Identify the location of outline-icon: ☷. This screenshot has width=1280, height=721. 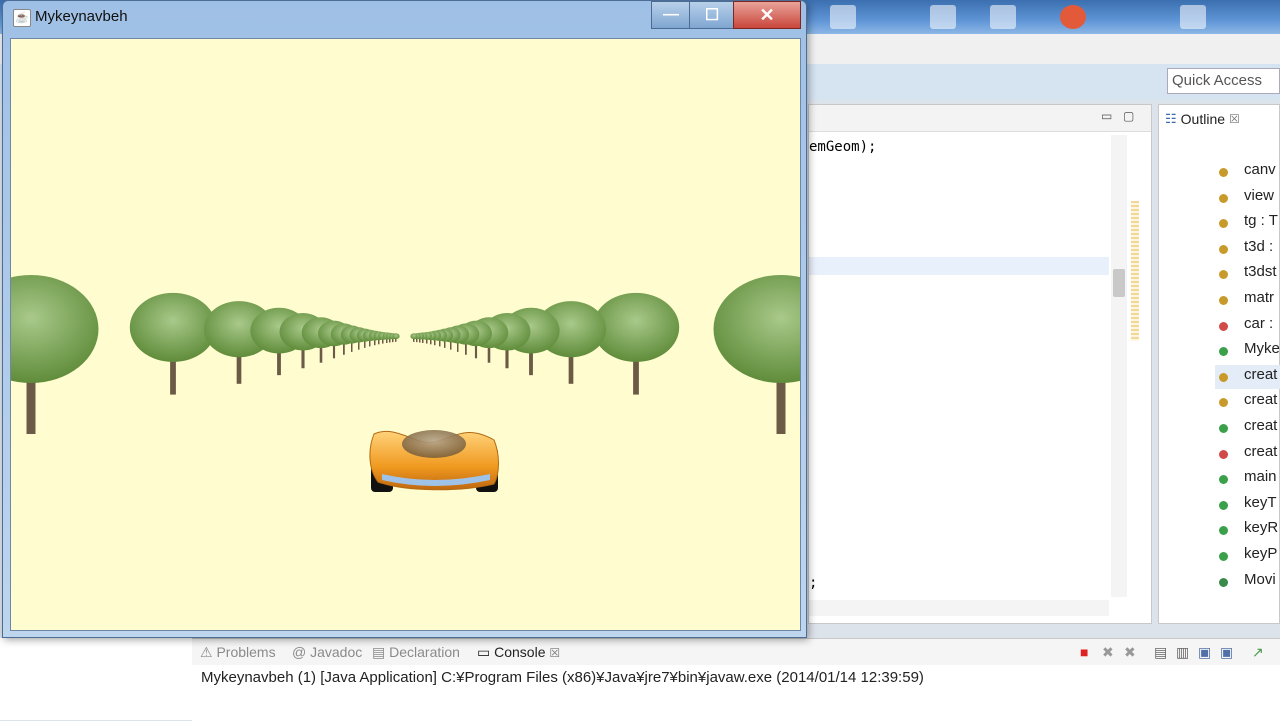
(1171, 118).